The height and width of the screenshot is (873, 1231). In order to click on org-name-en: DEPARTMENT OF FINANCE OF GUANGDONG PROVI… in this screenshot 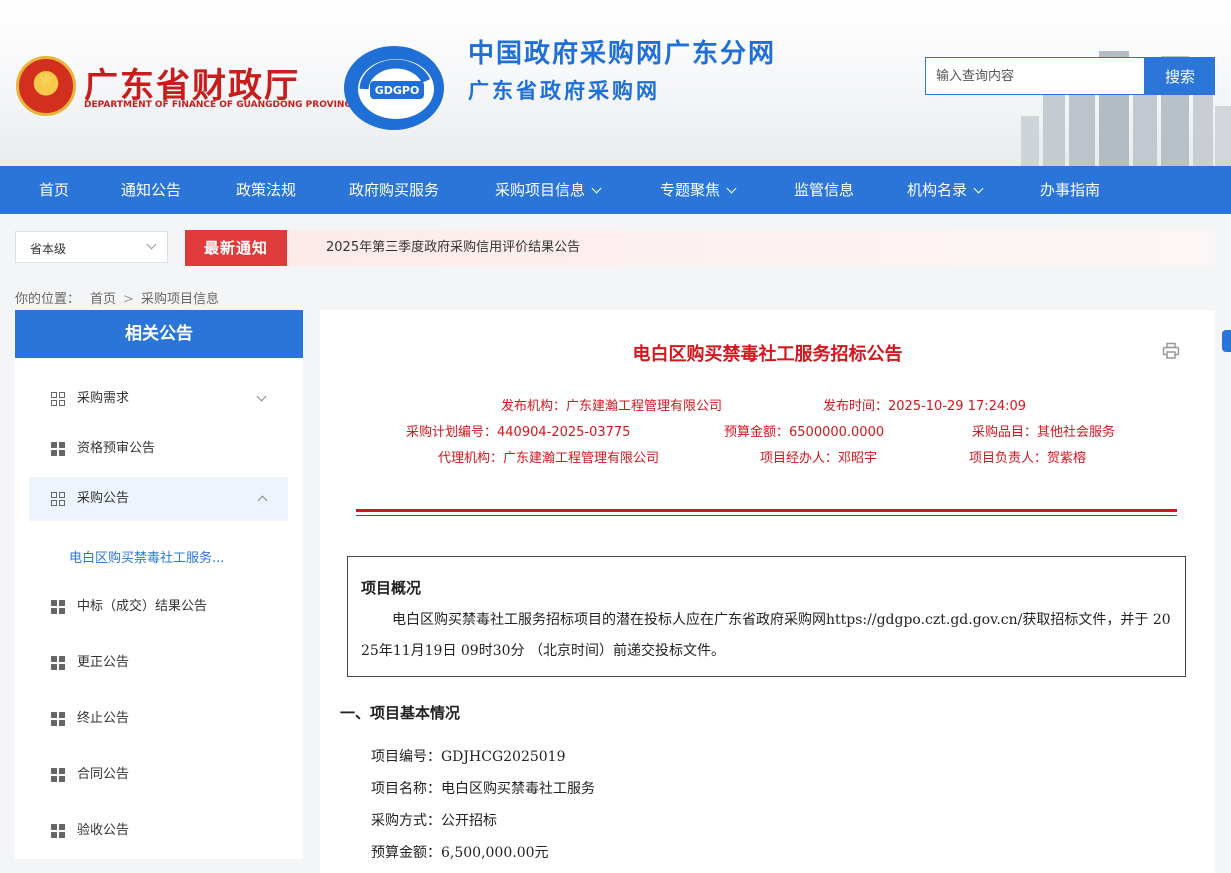, I will do `click(221, 105)`.